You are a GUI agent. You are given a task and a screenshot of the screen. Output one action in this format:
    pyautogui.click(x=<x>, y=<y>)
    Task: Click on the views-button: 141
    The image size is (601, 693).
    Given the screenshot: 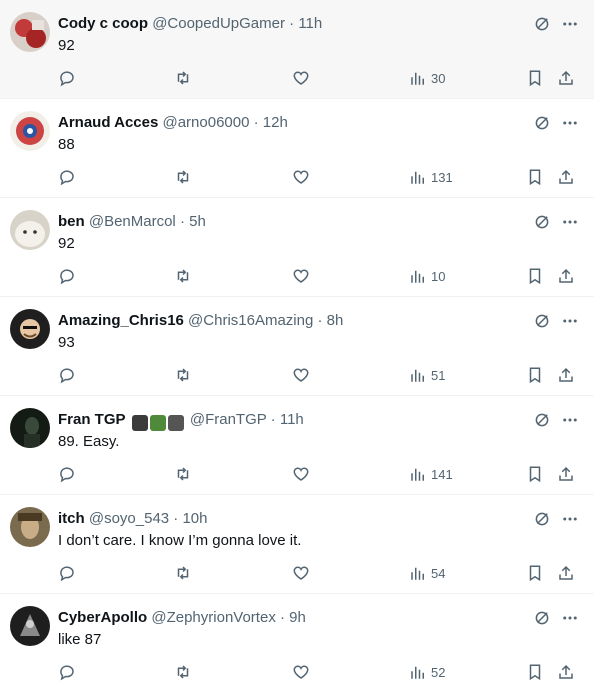 What is the action you would take?
    pyautogui.click(x=431, y=474)
    